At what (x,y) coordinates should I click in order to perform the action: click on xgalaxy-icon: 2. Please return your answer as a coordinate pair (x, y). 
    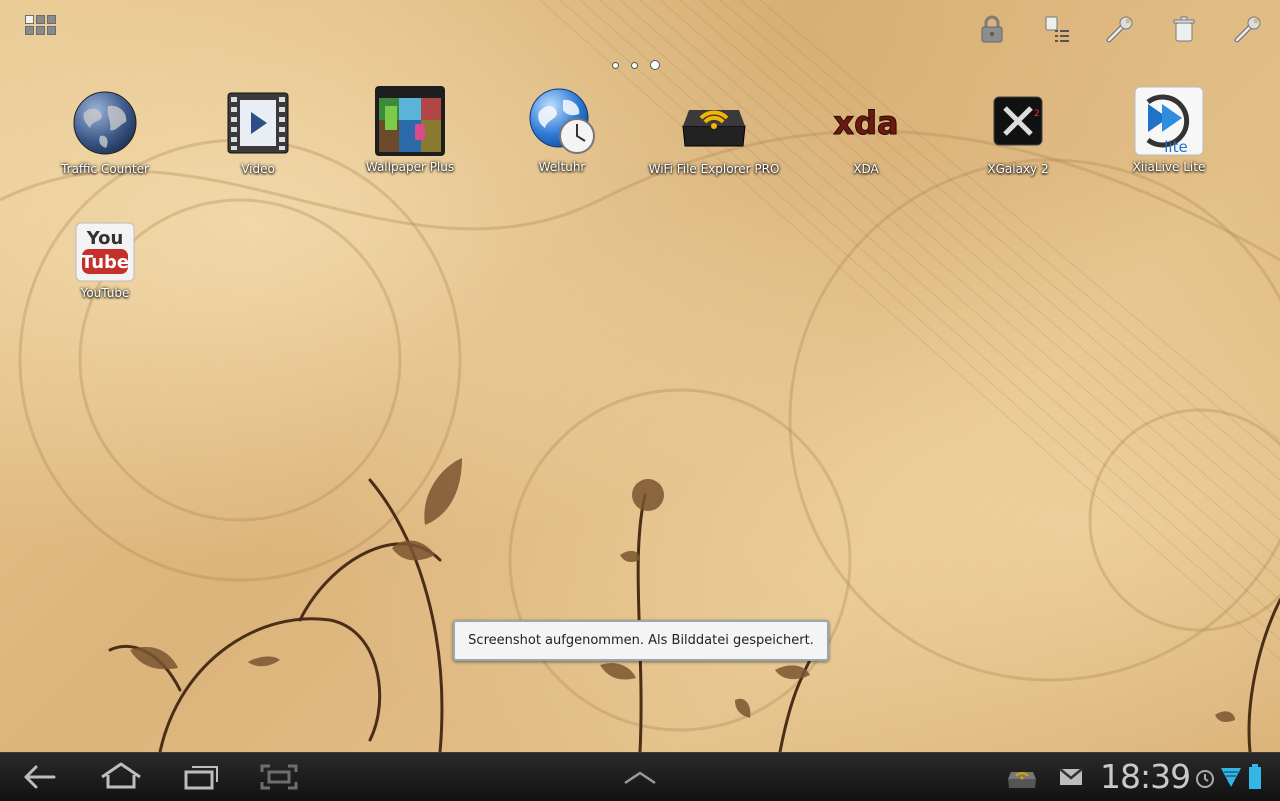
    Looking at the image, I should click on (1018, 123).